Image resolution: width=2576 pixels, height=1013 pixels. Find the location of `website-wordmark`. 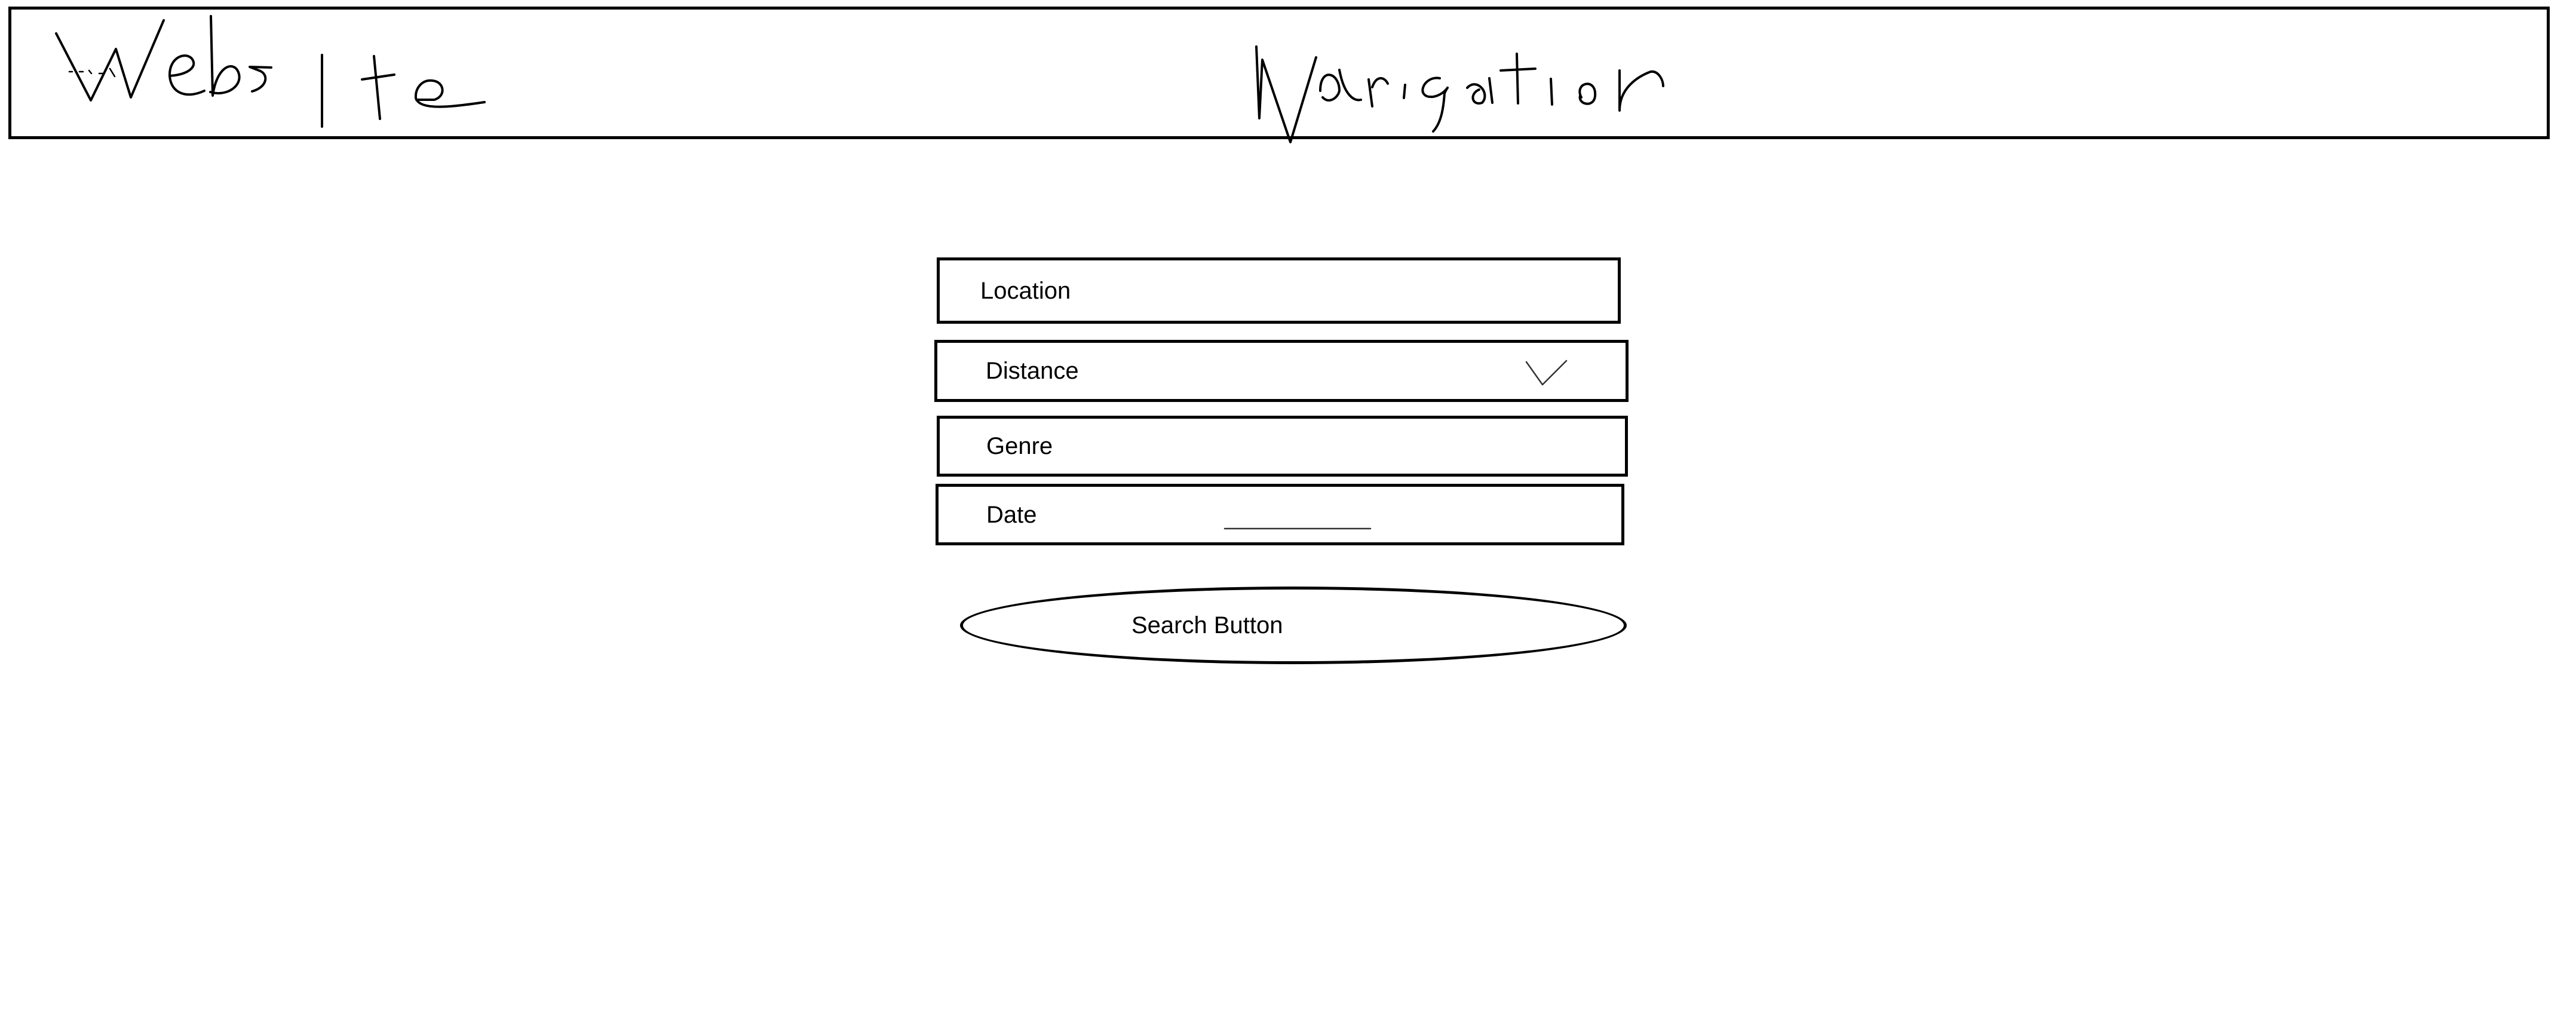

website-wordmark is located at coordinates (270, 71).